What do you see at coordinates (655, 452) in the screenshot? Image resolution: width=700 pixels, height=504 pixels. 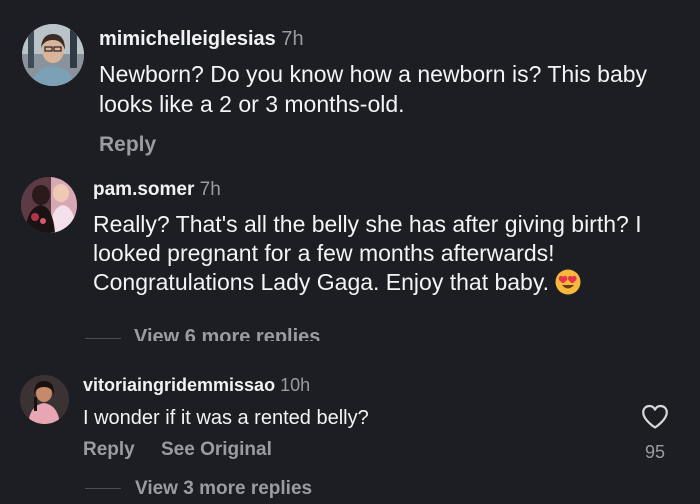 I see `like-count: 95` at bounding box center [655, 452].